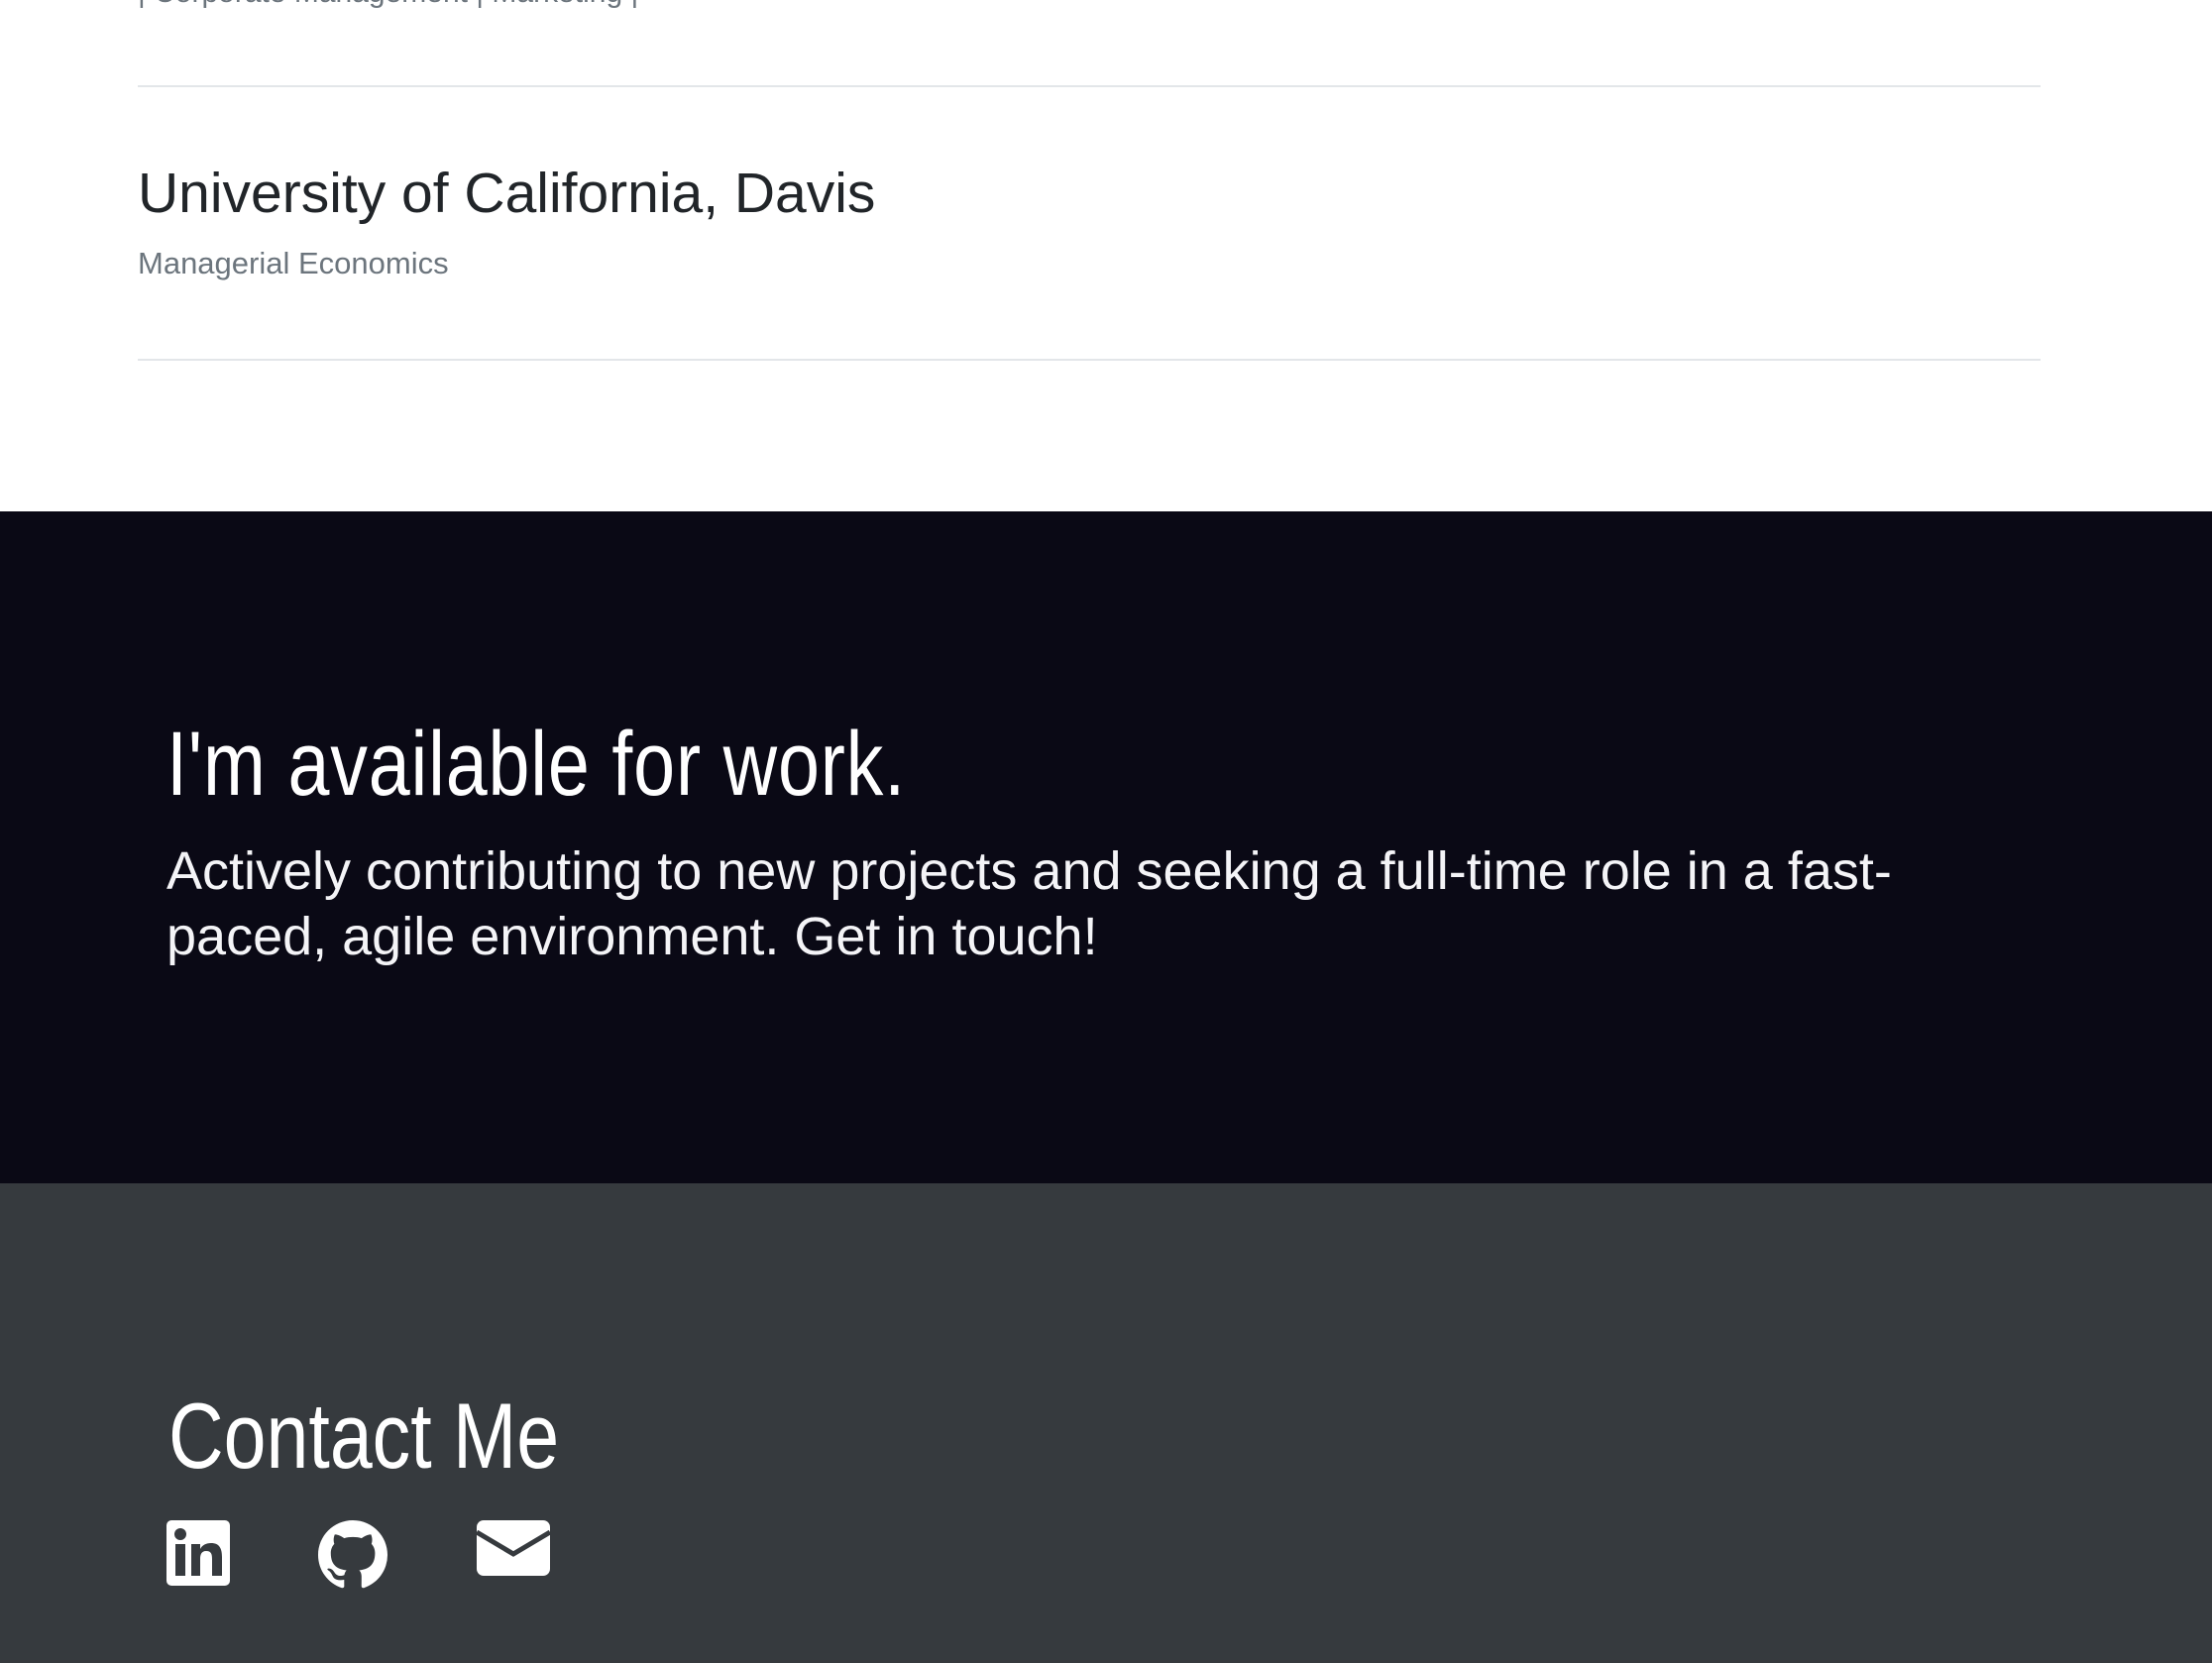 The height and width of the screenshot is (1663, 2212). What do you see at coordinates (388, 4) in the screenshot?
I see `previous-education-meta: | Corporate Management | Marketing |` at bounding box center [388, 4].